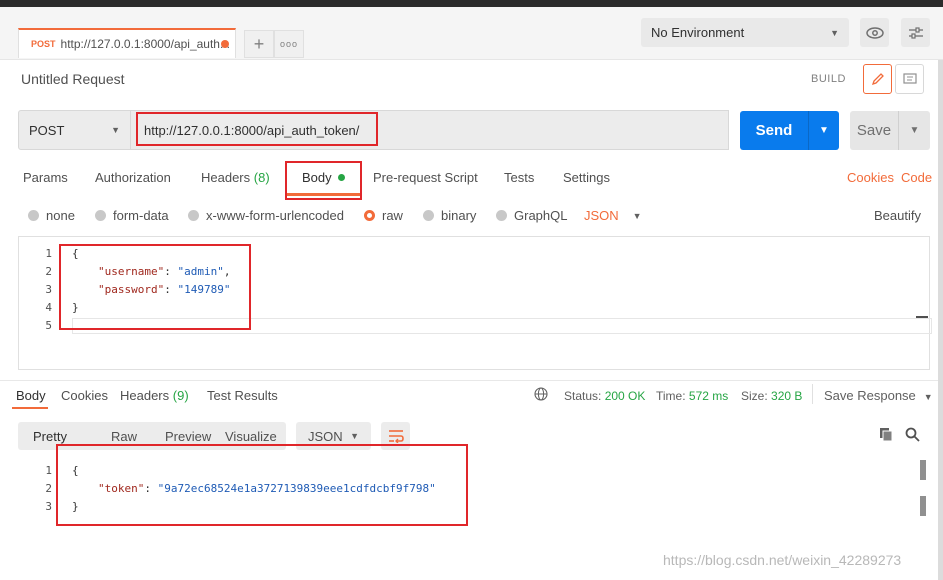 This screenshot has height=580, width=943. Describe the element at coordinates (708, 396) in the screenshot. I see `time-value: 572 ms` at that location.